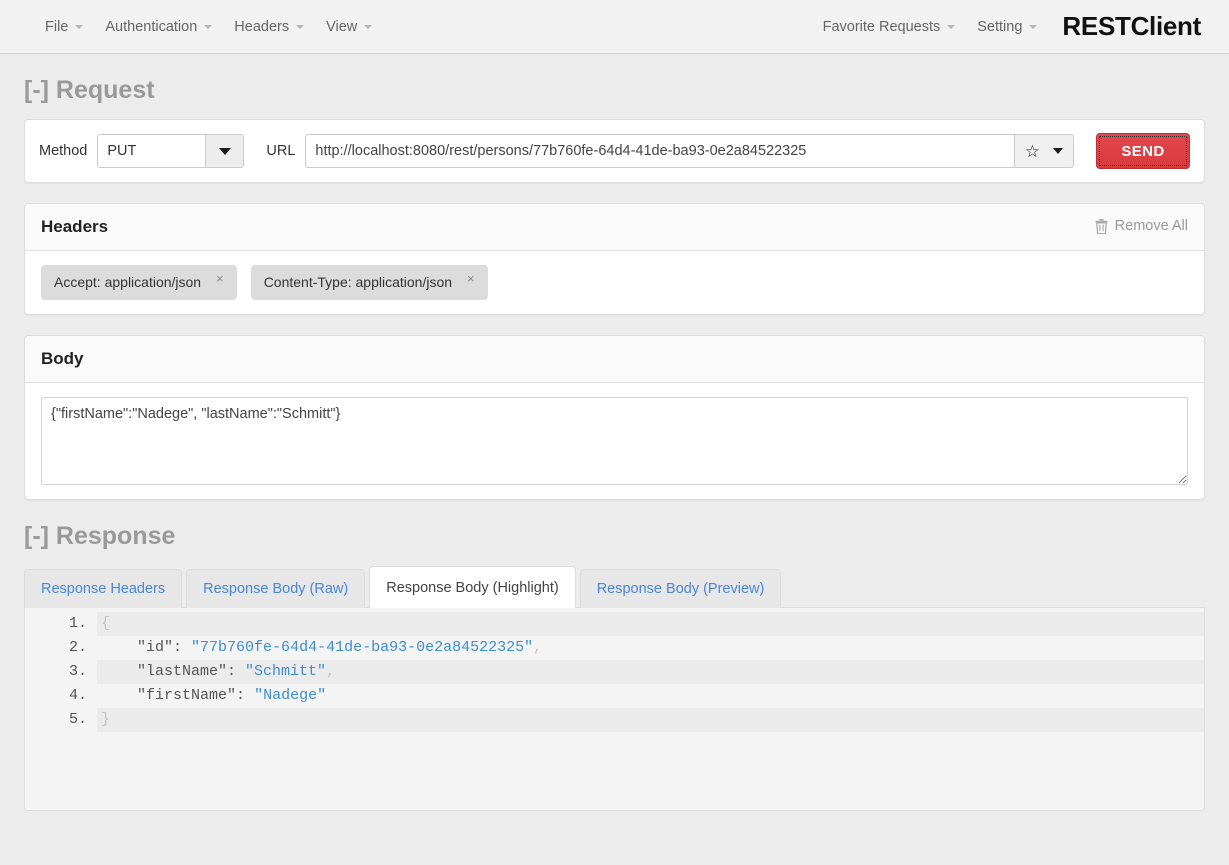 This screenshot has height=865, width=1229. Describe the element at coordinates (152, 151) in the screenshot. I see `method-select-value: PUT` at that location.